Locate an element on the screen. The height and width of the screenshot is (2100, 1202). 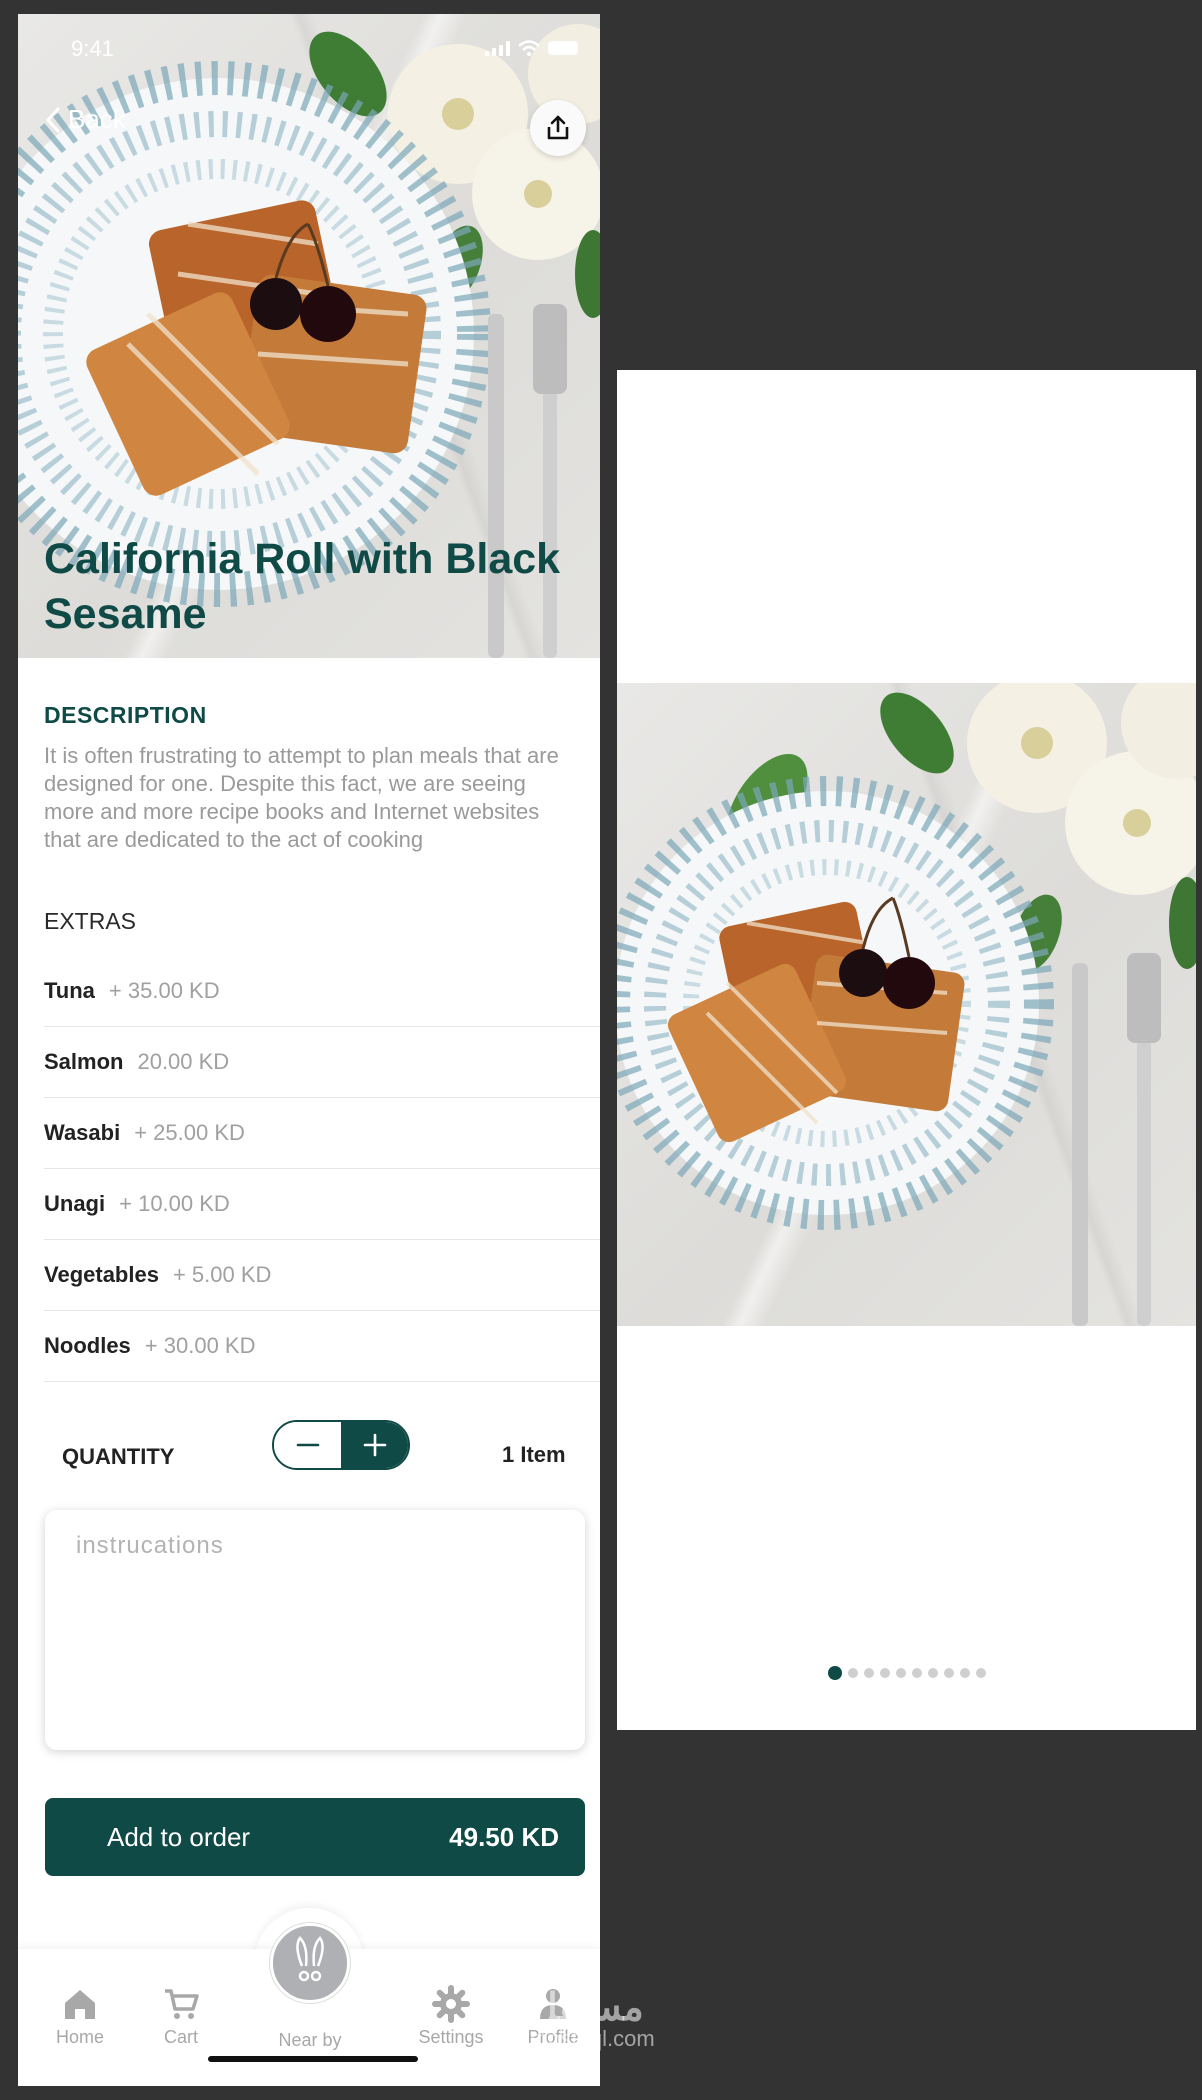
home-indicator is located at coordinates (313, 2059).